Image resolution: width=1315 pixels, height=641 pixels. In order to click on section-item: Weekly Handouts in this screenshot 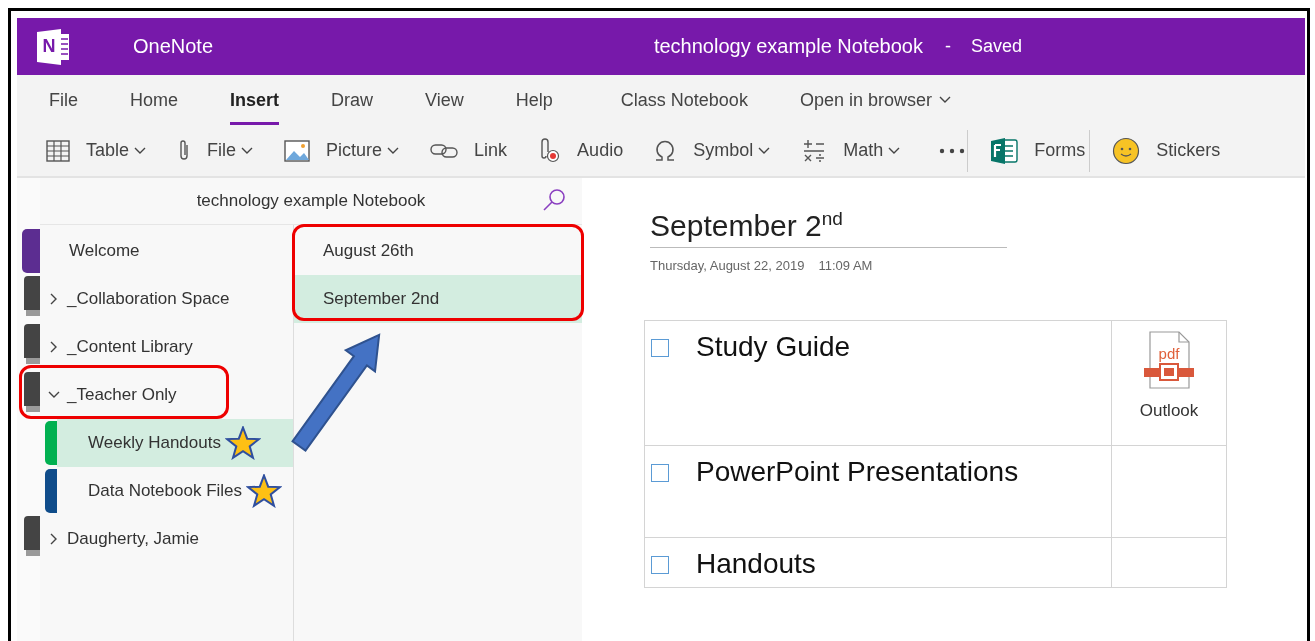, I will do `click(154, 443)`.